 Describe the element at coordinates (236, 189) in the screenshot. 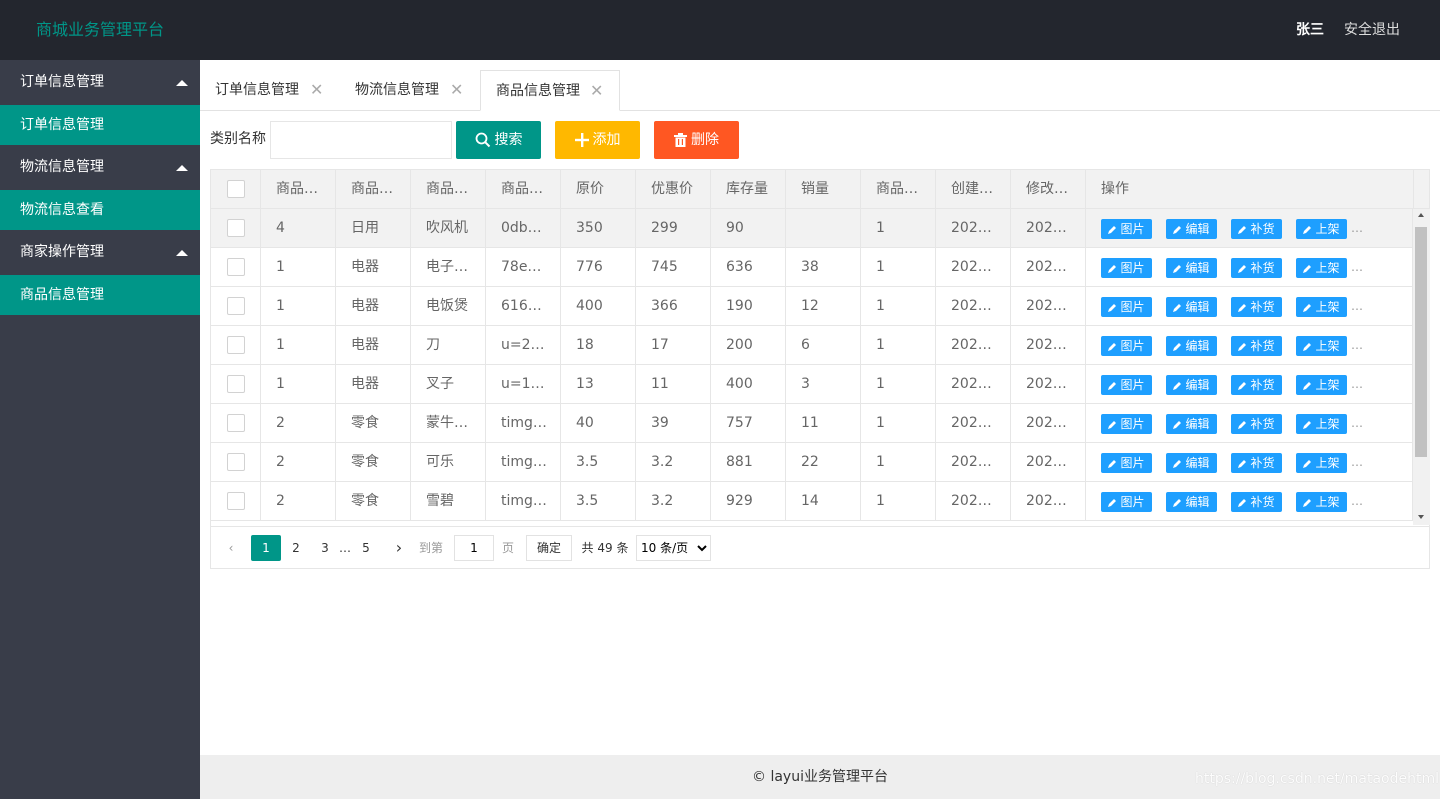

I see `select-all-checkbox` at that location.